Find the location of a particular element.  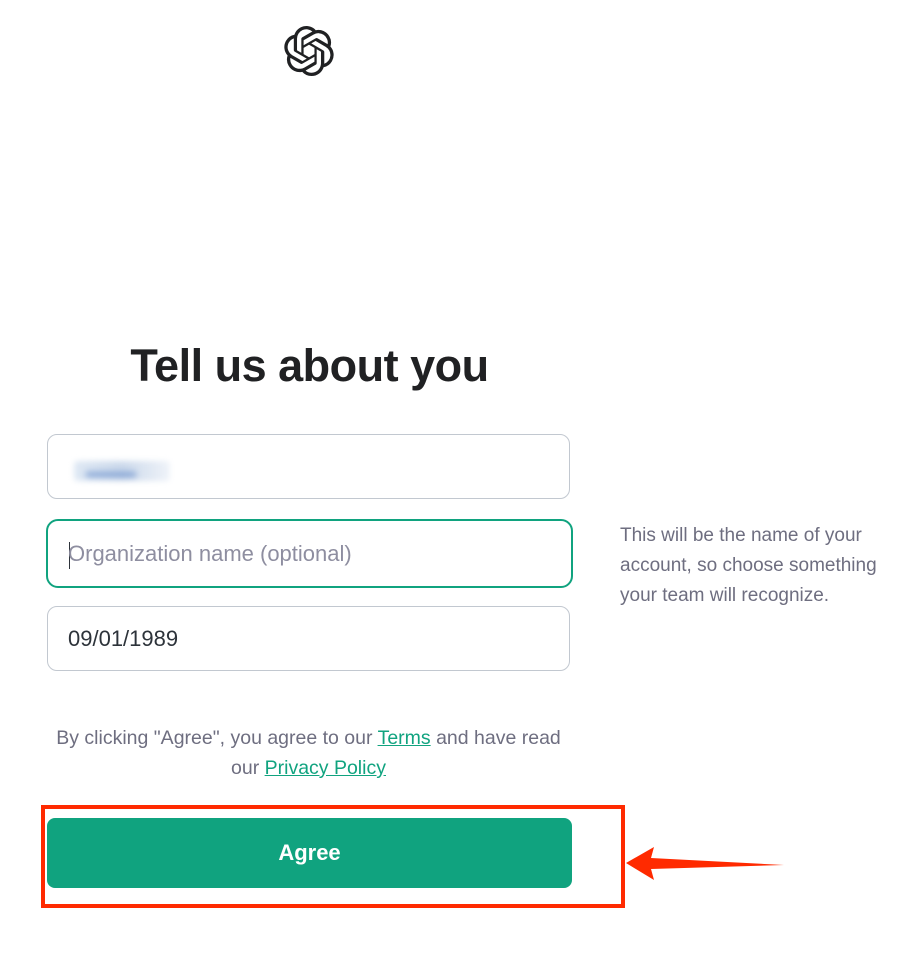

page-title: Tell us about you is located at coordinates (309, 365).